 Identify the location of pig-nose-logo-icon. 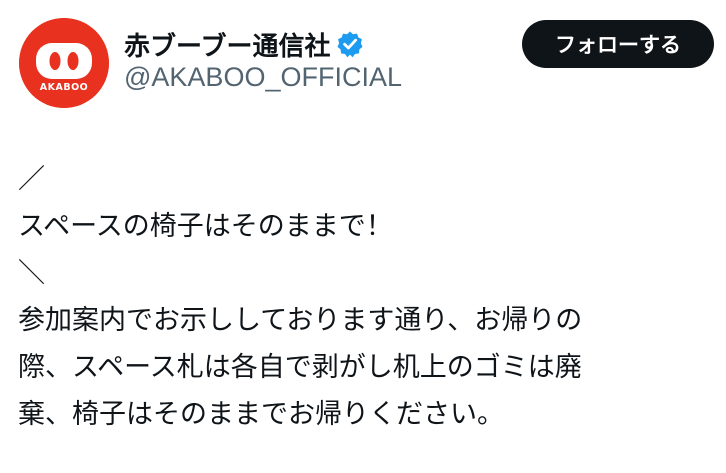
(64, 63).